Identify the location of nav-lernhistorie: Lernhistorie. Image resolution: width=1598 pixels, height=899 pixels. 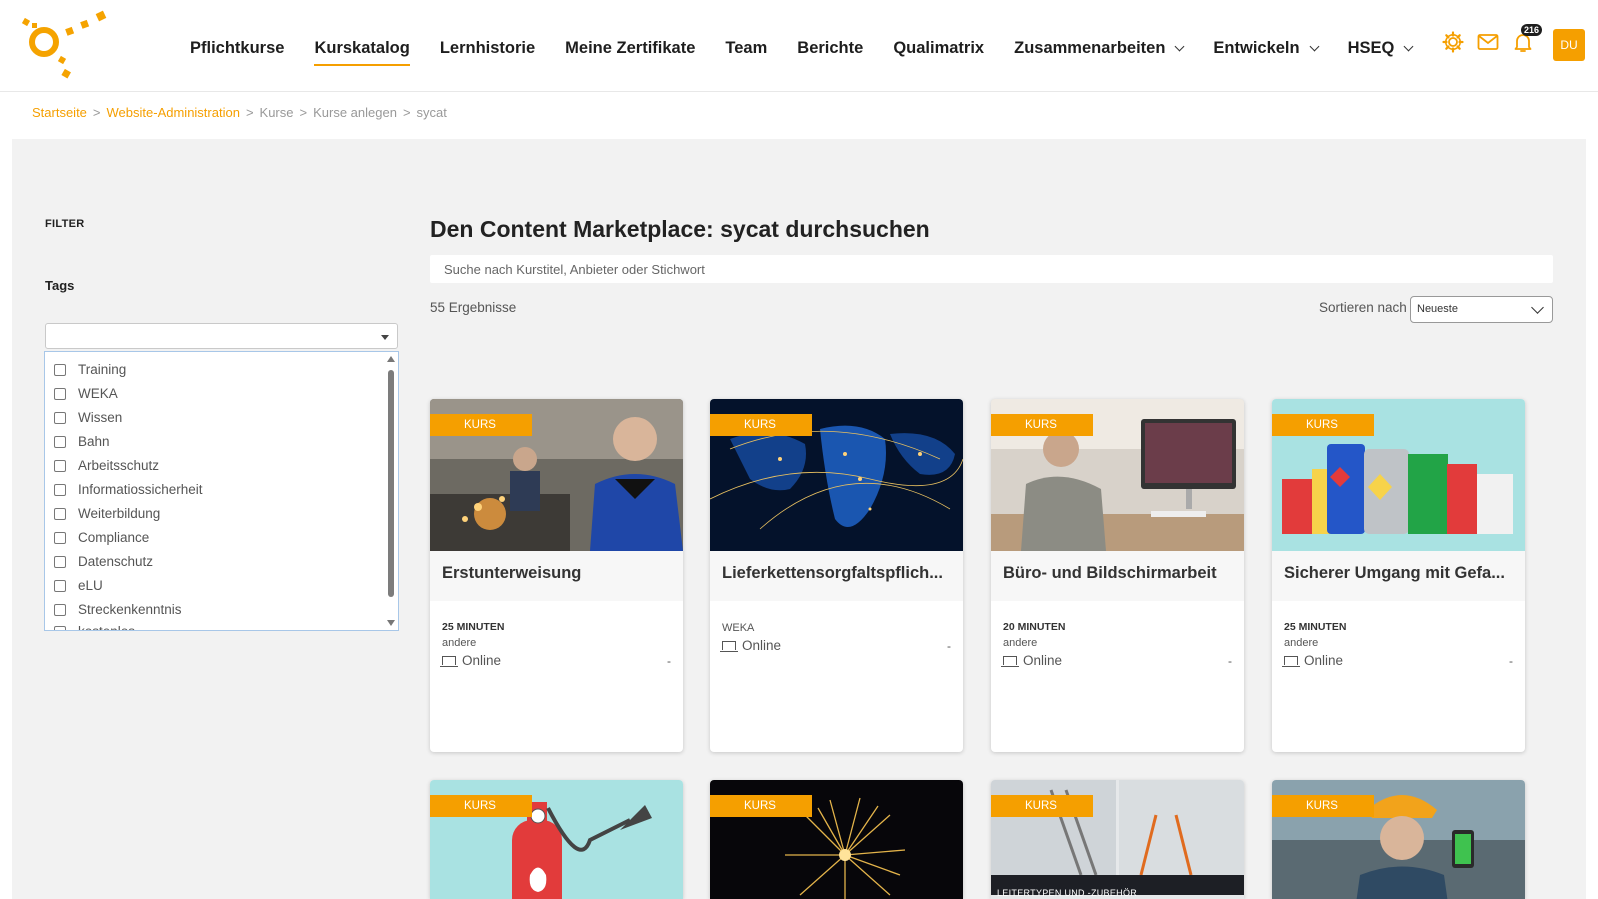
(487, 48).